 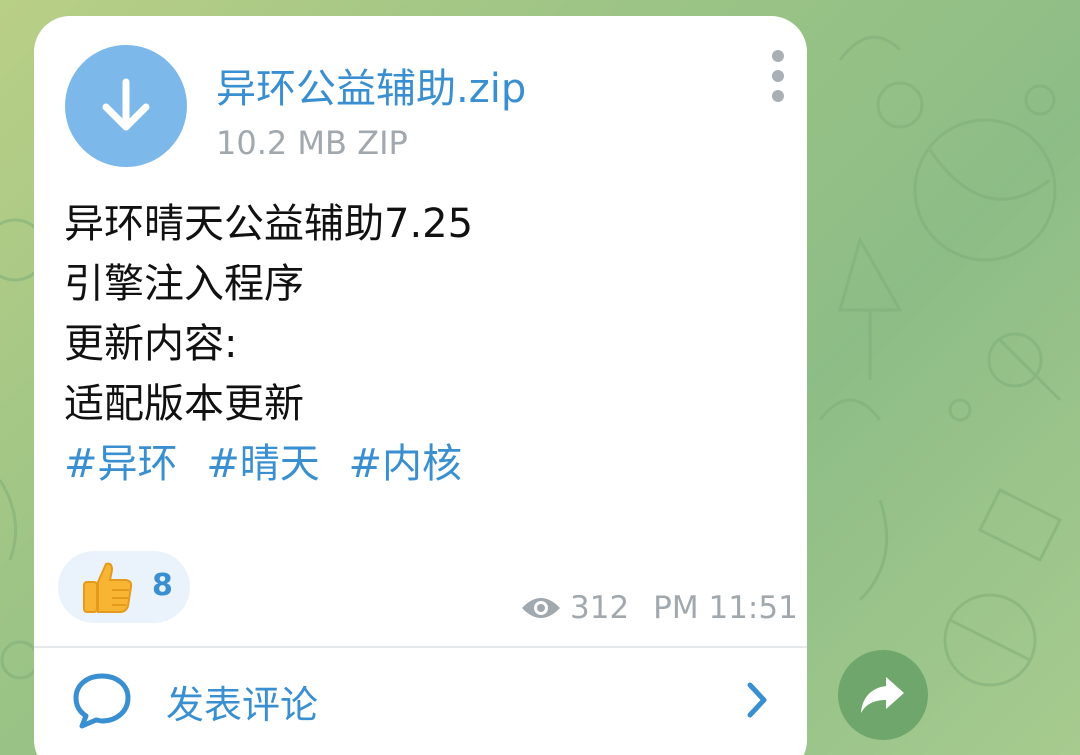 What do you see at coordinates (162, 585) in the screenshot?
I see `reaction-count: 8` at bounding box center [162, 585].